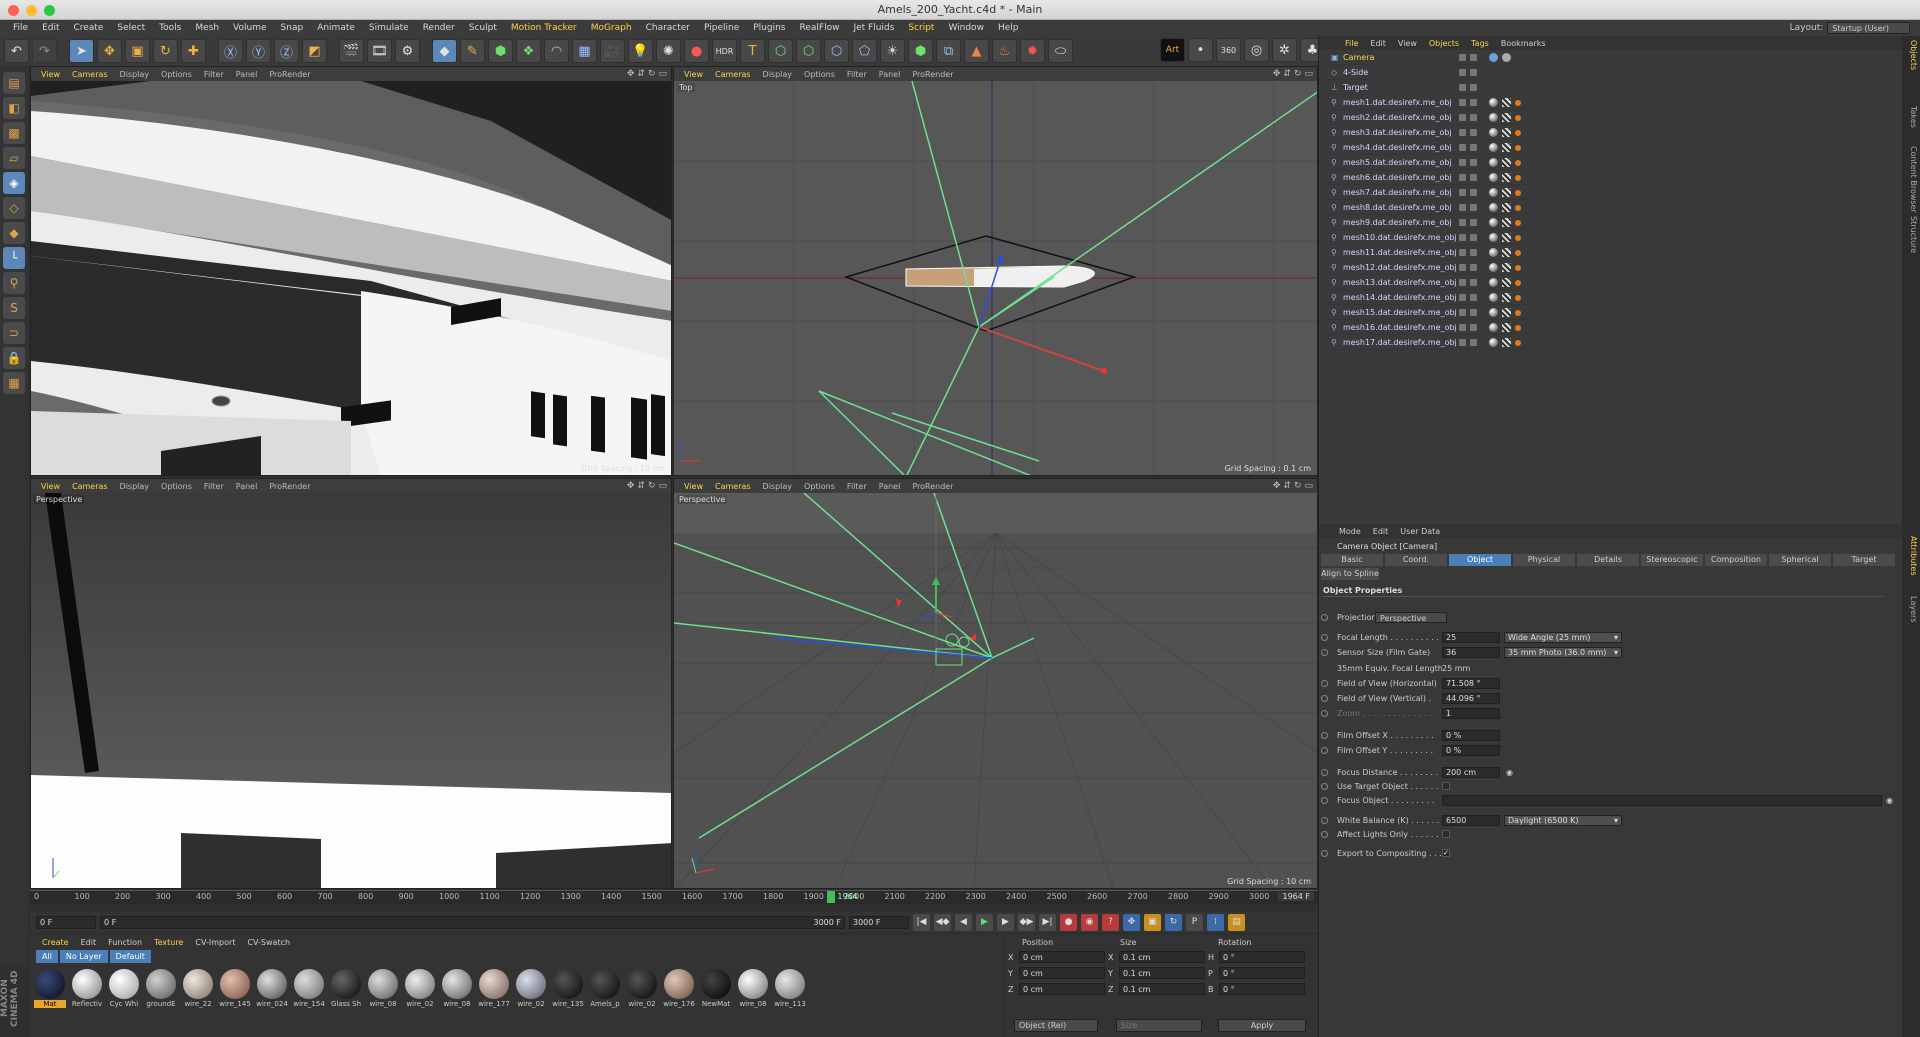  I want to click on material-menu-function: Function, so click(125, 942).